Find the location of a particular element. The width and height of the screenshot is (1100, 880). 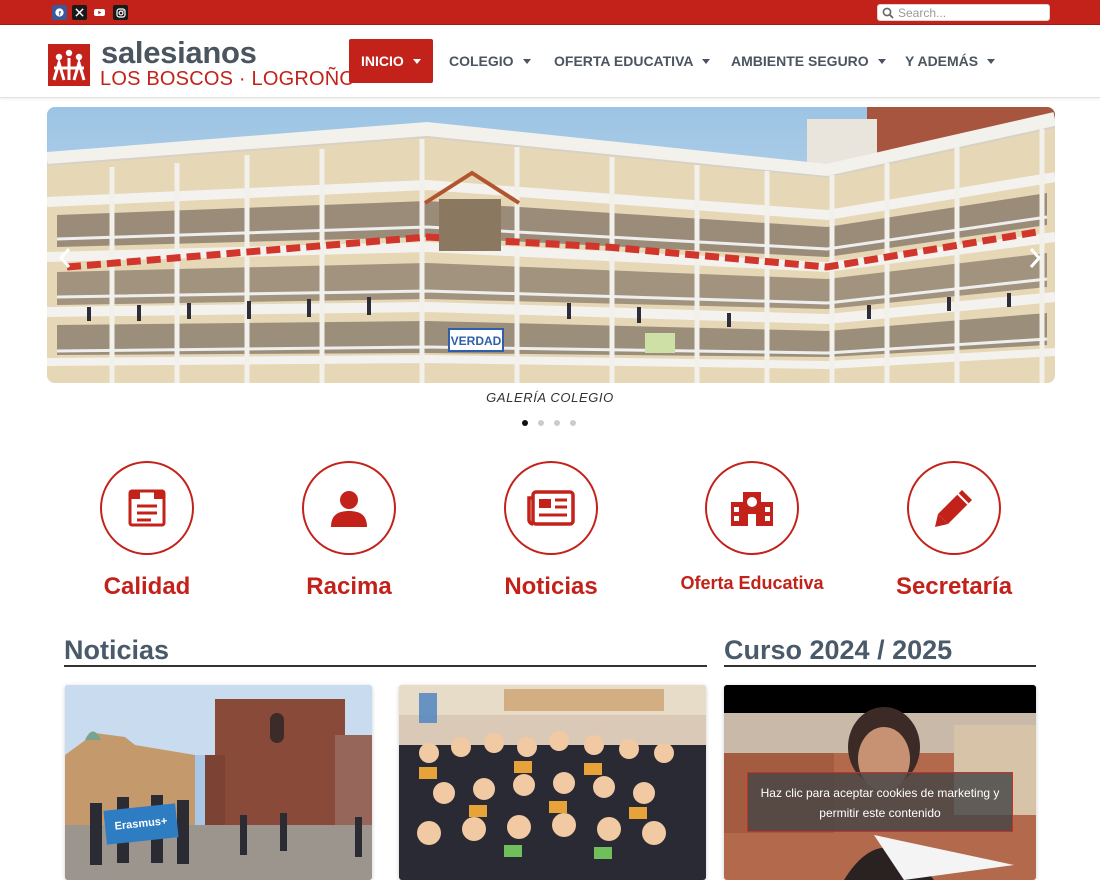

news-section-title: Noticias is located at coordinates (117, 650).